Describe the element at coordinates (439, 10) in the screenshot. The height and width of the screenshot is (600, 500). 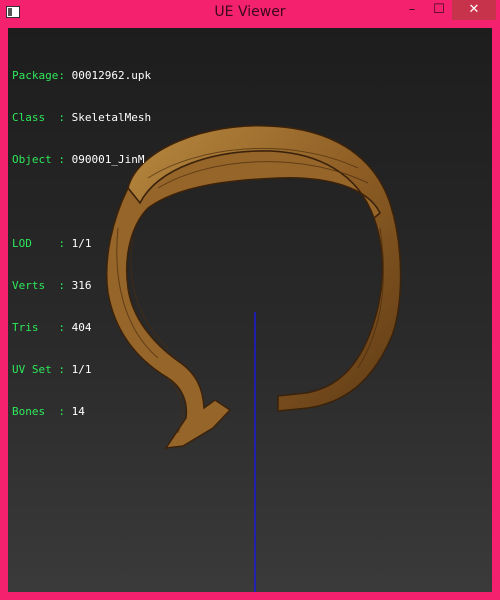
I see `maximize-icon: ☐` at that location.